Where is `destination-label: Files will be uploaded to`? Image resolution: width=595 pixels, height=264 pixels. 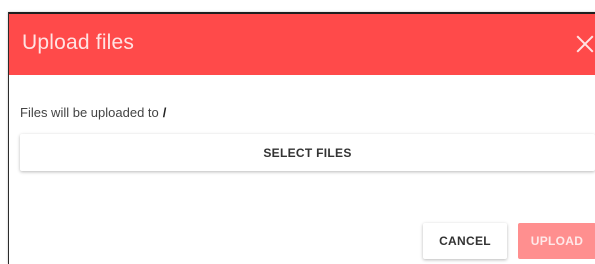 destination-label: Files will be uploaded to is located at coordinates (89, 112).